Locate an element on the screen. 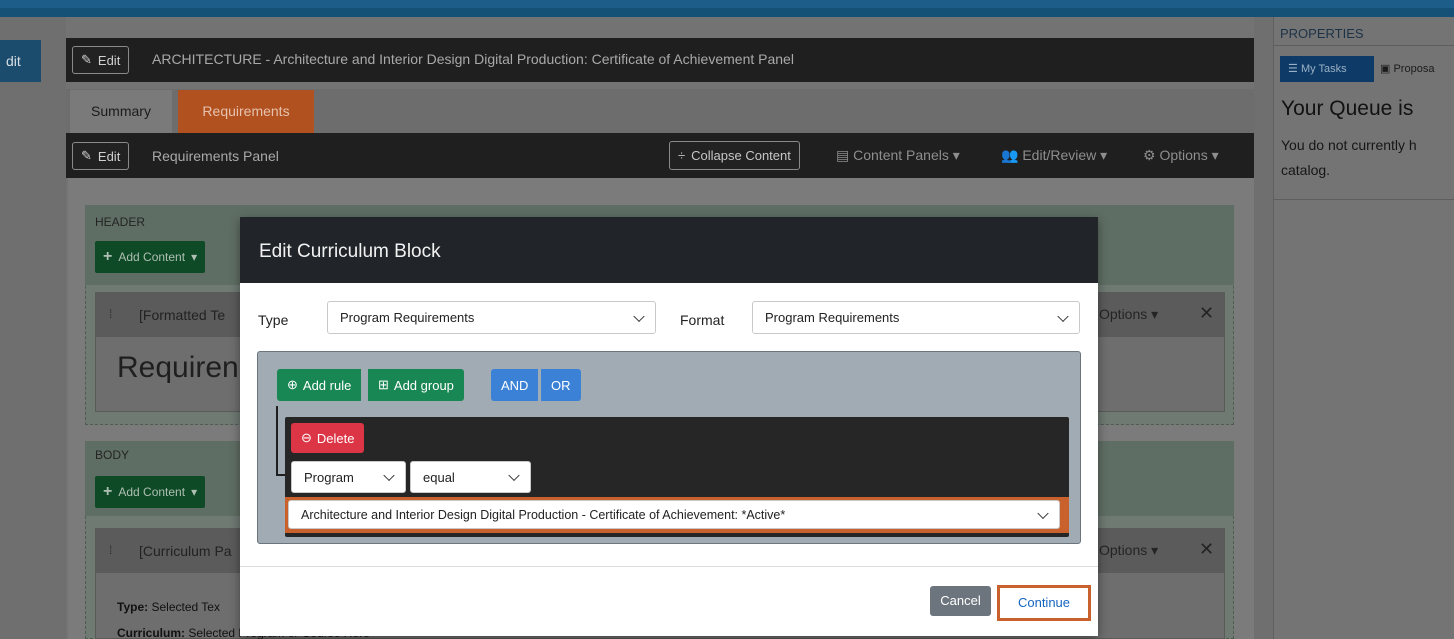  field-select: Program is located at coordinates (348, 477).